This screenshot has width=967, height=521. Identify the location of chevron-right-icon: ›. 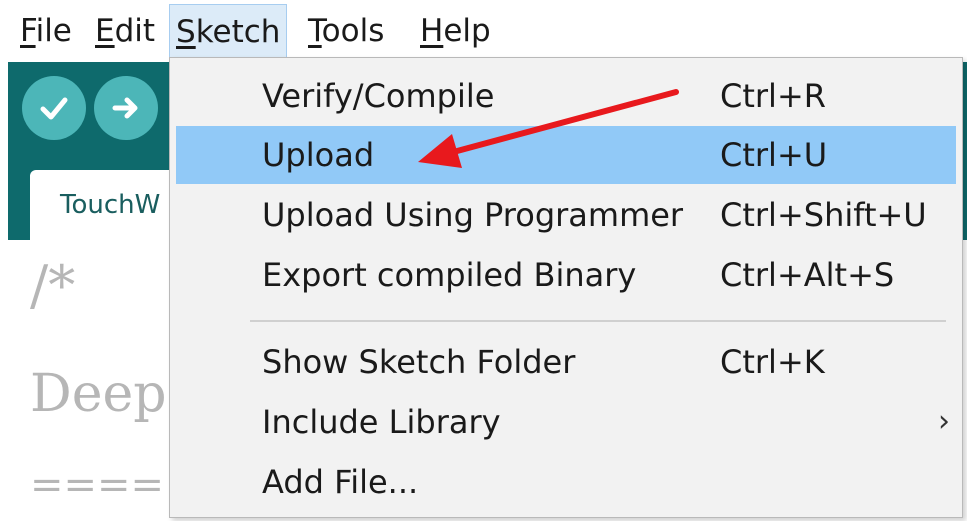
(944, 421).